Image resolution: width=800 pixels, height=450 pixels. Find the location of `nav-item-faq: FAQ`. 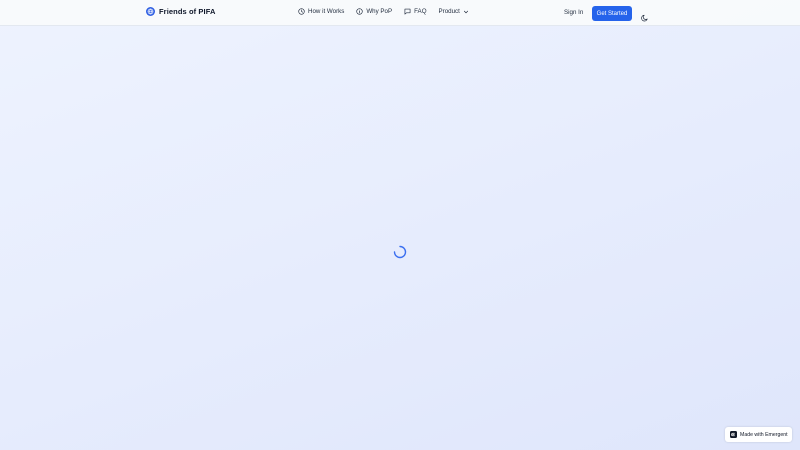

nav-item-faq: FAQ is located at coordinates (415, 11).